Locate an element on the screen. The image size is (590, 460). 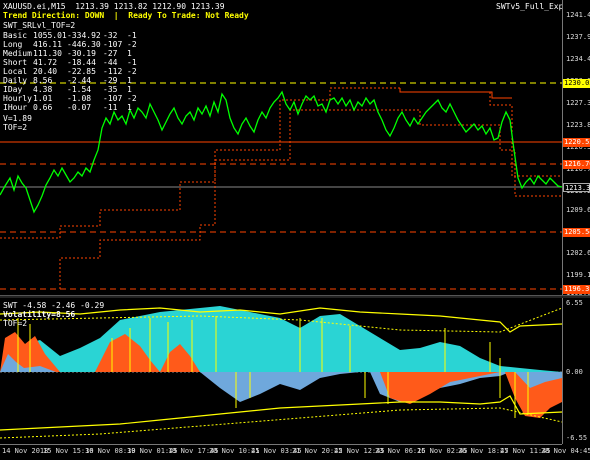
stats-cell-name: IHour is located at coordinates (15, 107).